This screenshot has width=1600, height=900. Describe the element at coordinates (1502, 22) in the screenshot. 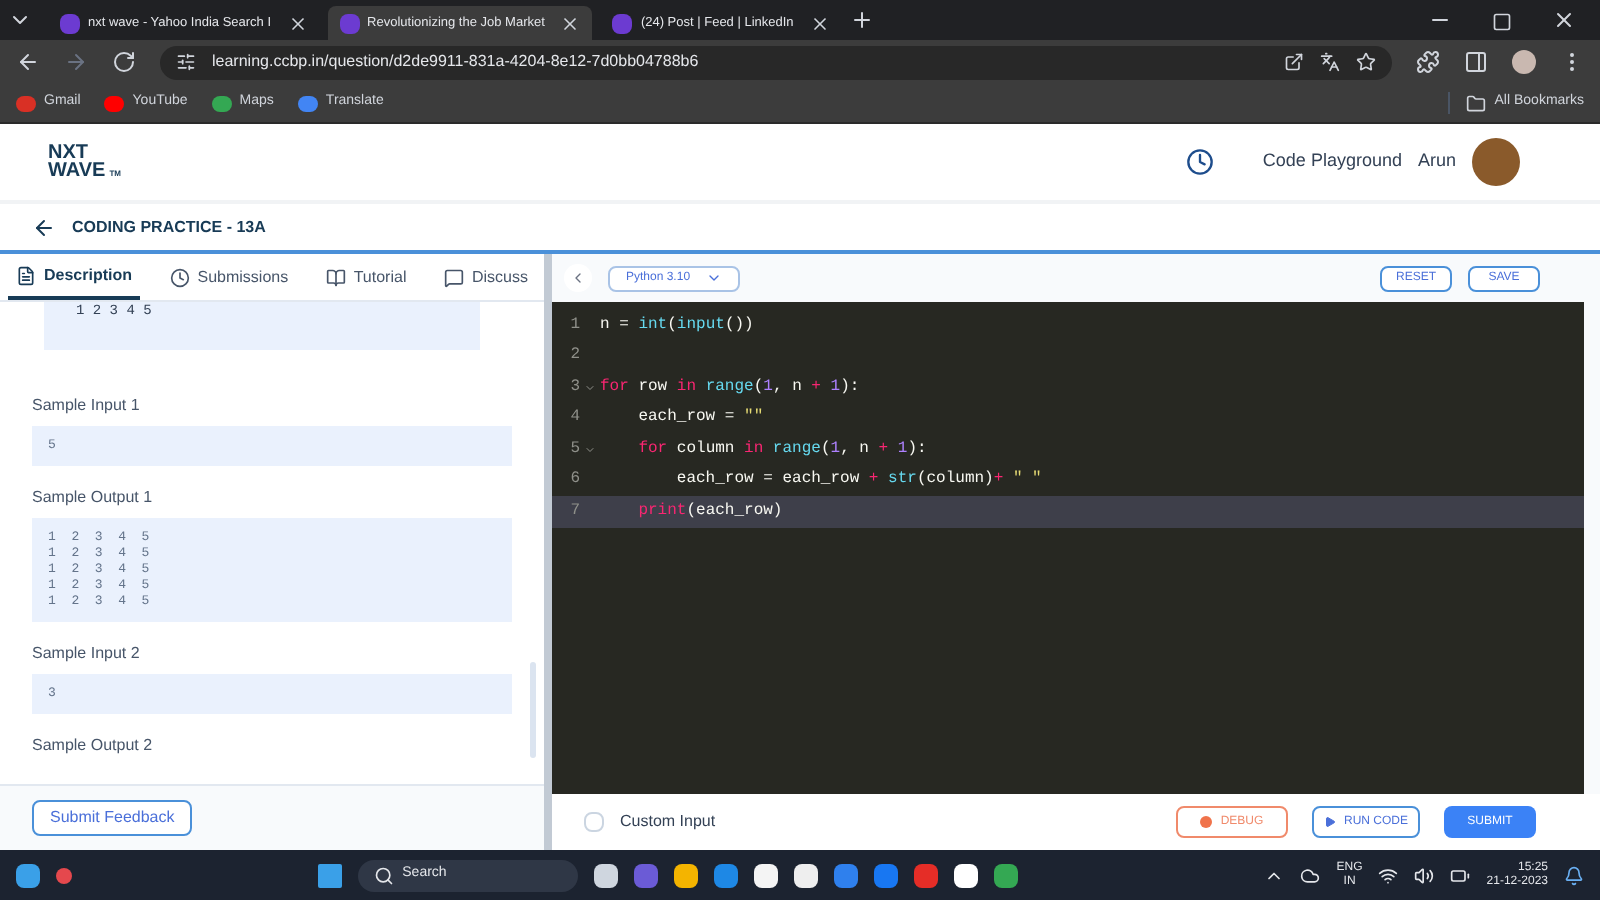

I see `maximize-icon` at that location.